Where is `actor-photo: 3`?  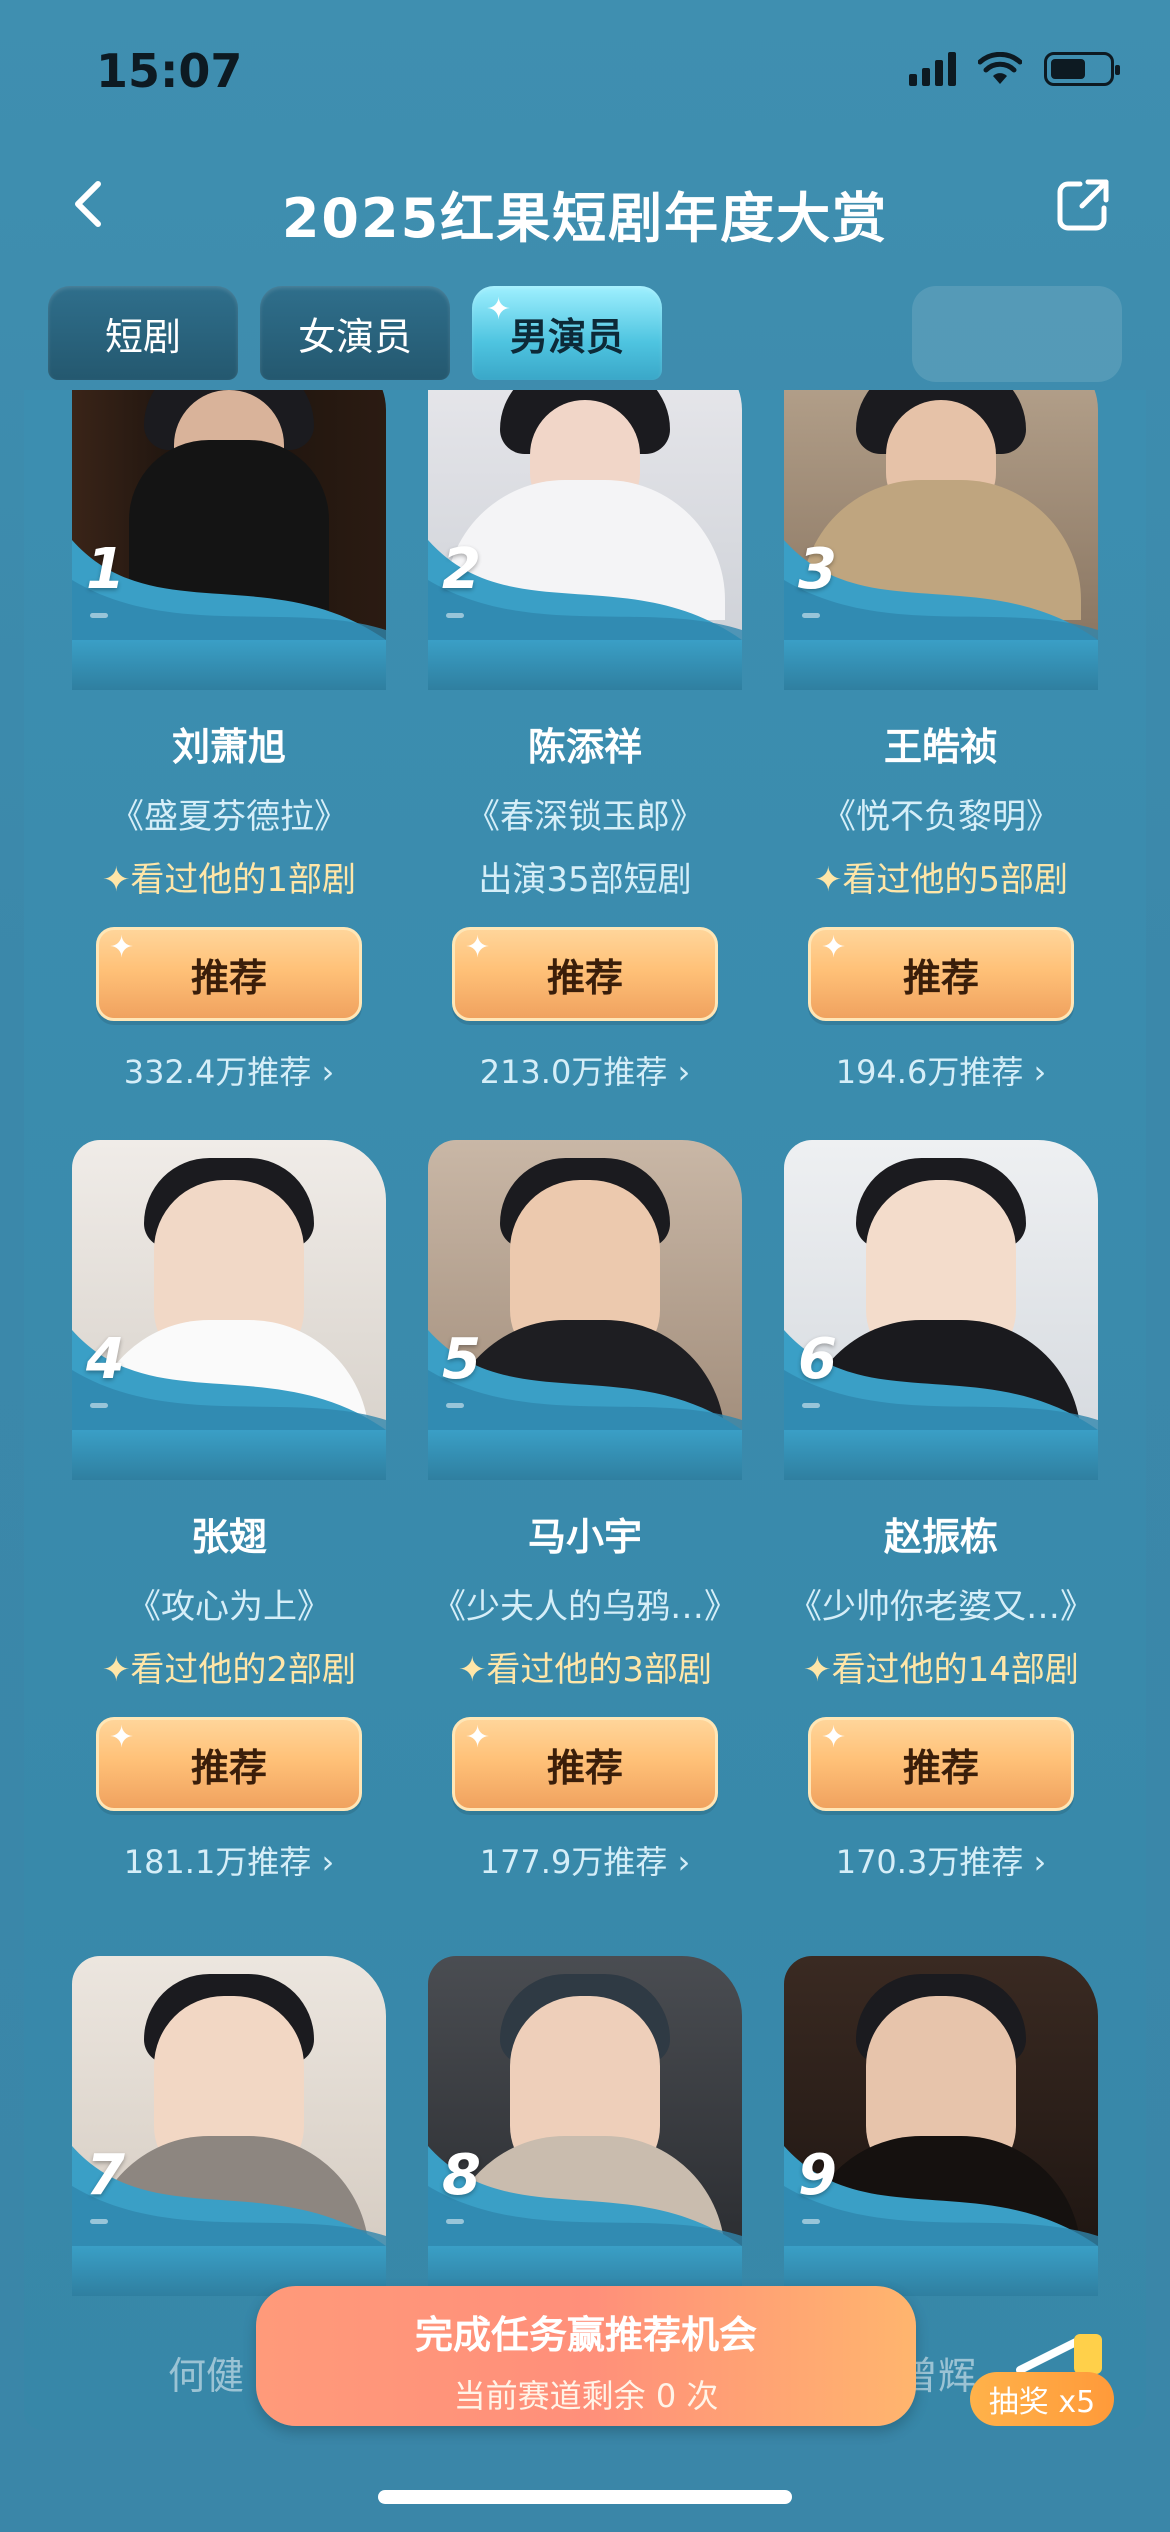
actor-photo: 3 is located at coordinates (941, 515).